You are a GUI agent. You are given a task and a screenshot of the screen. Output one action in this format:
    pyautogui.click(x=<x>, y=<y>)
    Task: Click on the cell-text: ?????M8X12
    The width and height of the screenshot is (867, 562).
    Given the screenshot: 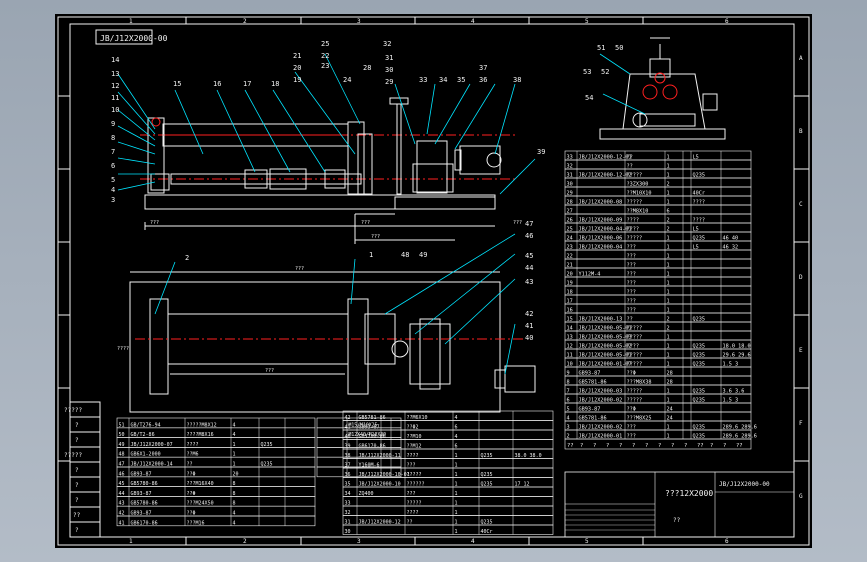 What is the action you would take?
    pyautogui.click(x=202, y=425)
    